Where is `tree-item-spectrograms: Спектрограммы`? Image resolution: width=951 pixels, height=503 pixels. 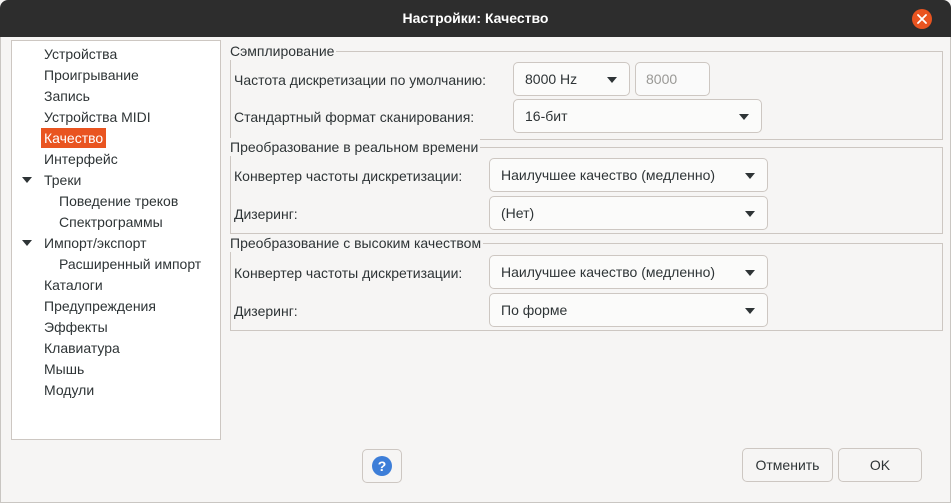
tree-item-spectrograms: Спектрограммы is located at coordinates (111, 222).